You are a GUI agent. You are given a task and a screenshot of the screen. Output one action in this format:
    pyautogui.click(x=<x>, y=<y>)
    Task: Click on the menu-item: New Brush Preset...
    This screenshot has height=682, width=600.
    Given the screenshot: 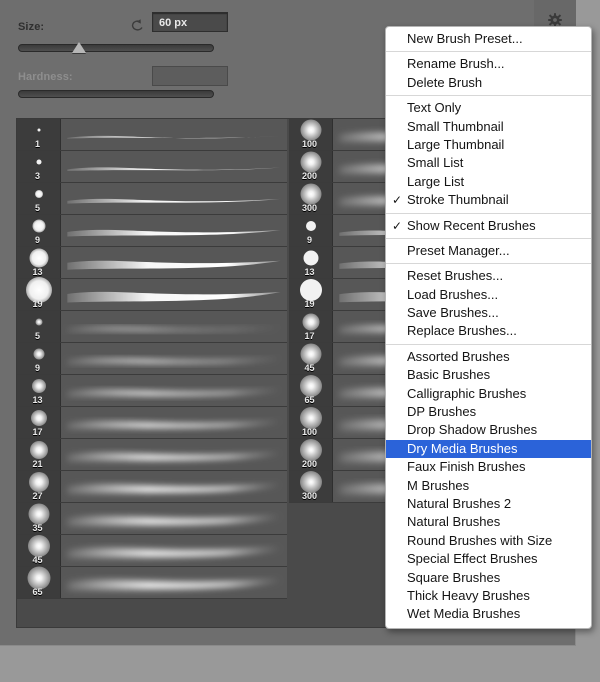 What is the action you would take?
    pyautogui.click(x=488, y=39)
    